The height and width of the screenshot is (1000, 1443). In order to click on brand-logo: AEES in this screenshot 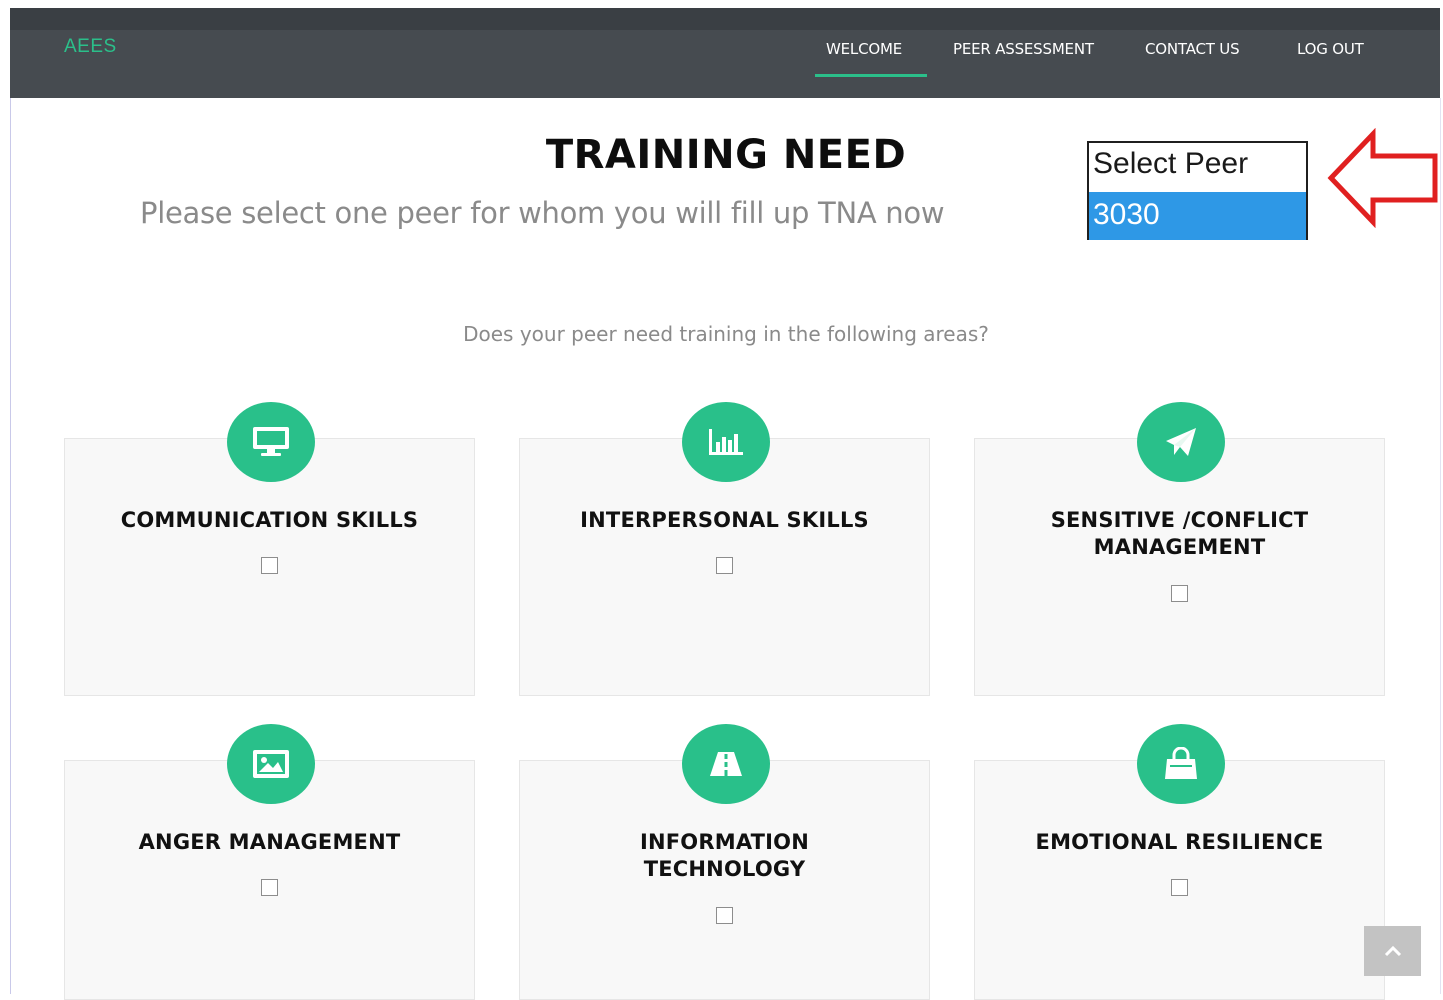, I will do `click(90, 47)`.